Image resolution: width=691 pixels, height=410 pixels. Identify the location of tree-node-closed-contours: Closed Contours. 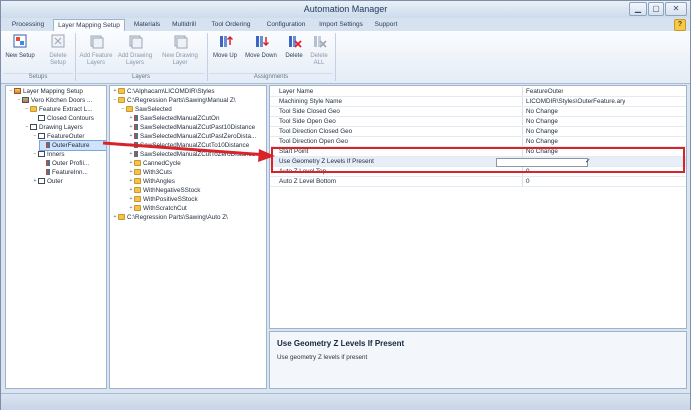
(63, 118).